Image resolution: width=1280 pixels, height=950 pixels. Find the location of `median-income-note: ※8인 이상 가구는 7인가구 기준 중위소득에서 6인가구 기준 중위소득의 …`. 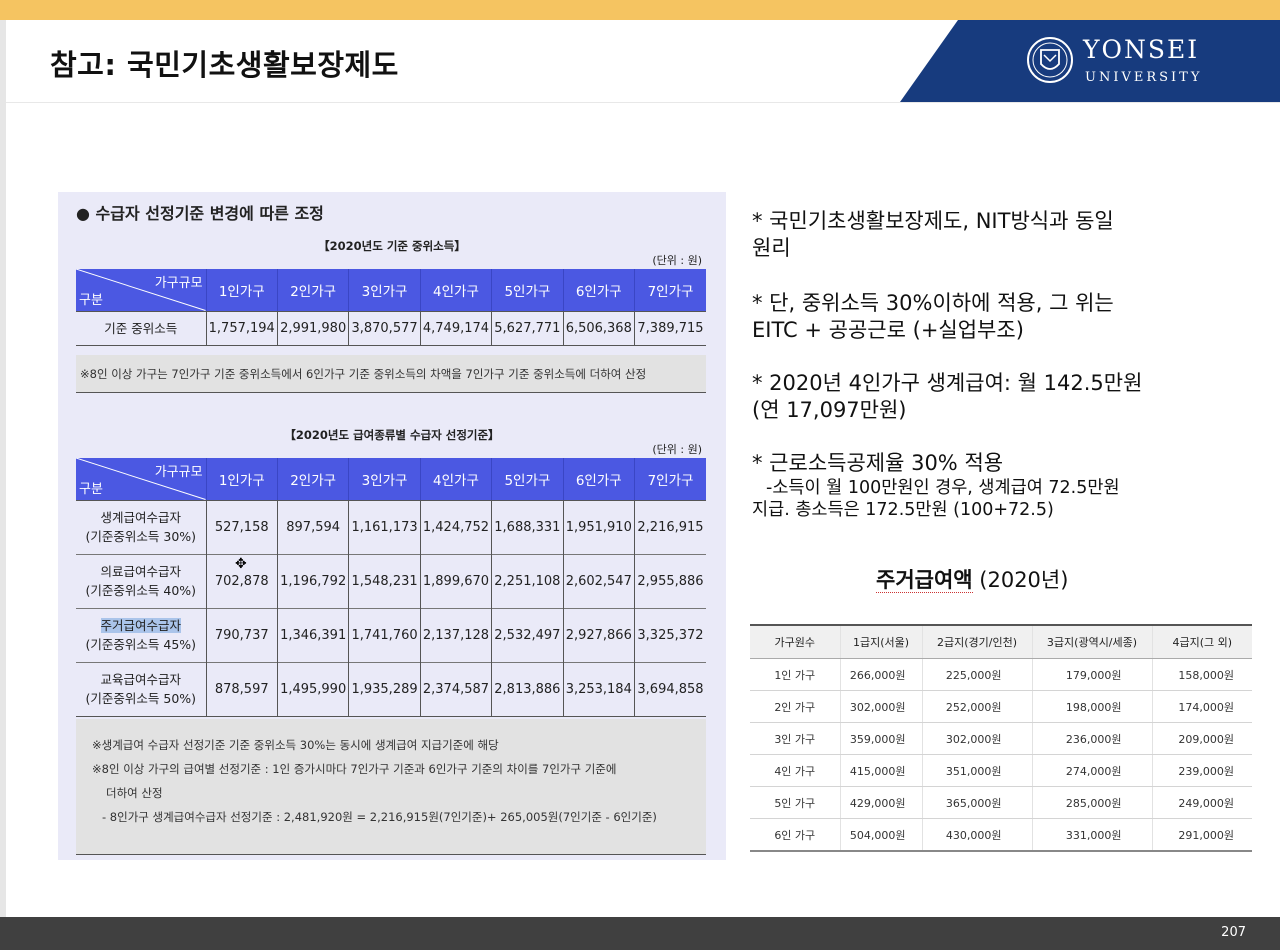

median-income-note: ※8인 이상 가구는 7인가구 기준 중위소득에서 6인가구 기준 중위소득의 … is located at coordinates (391, 374).